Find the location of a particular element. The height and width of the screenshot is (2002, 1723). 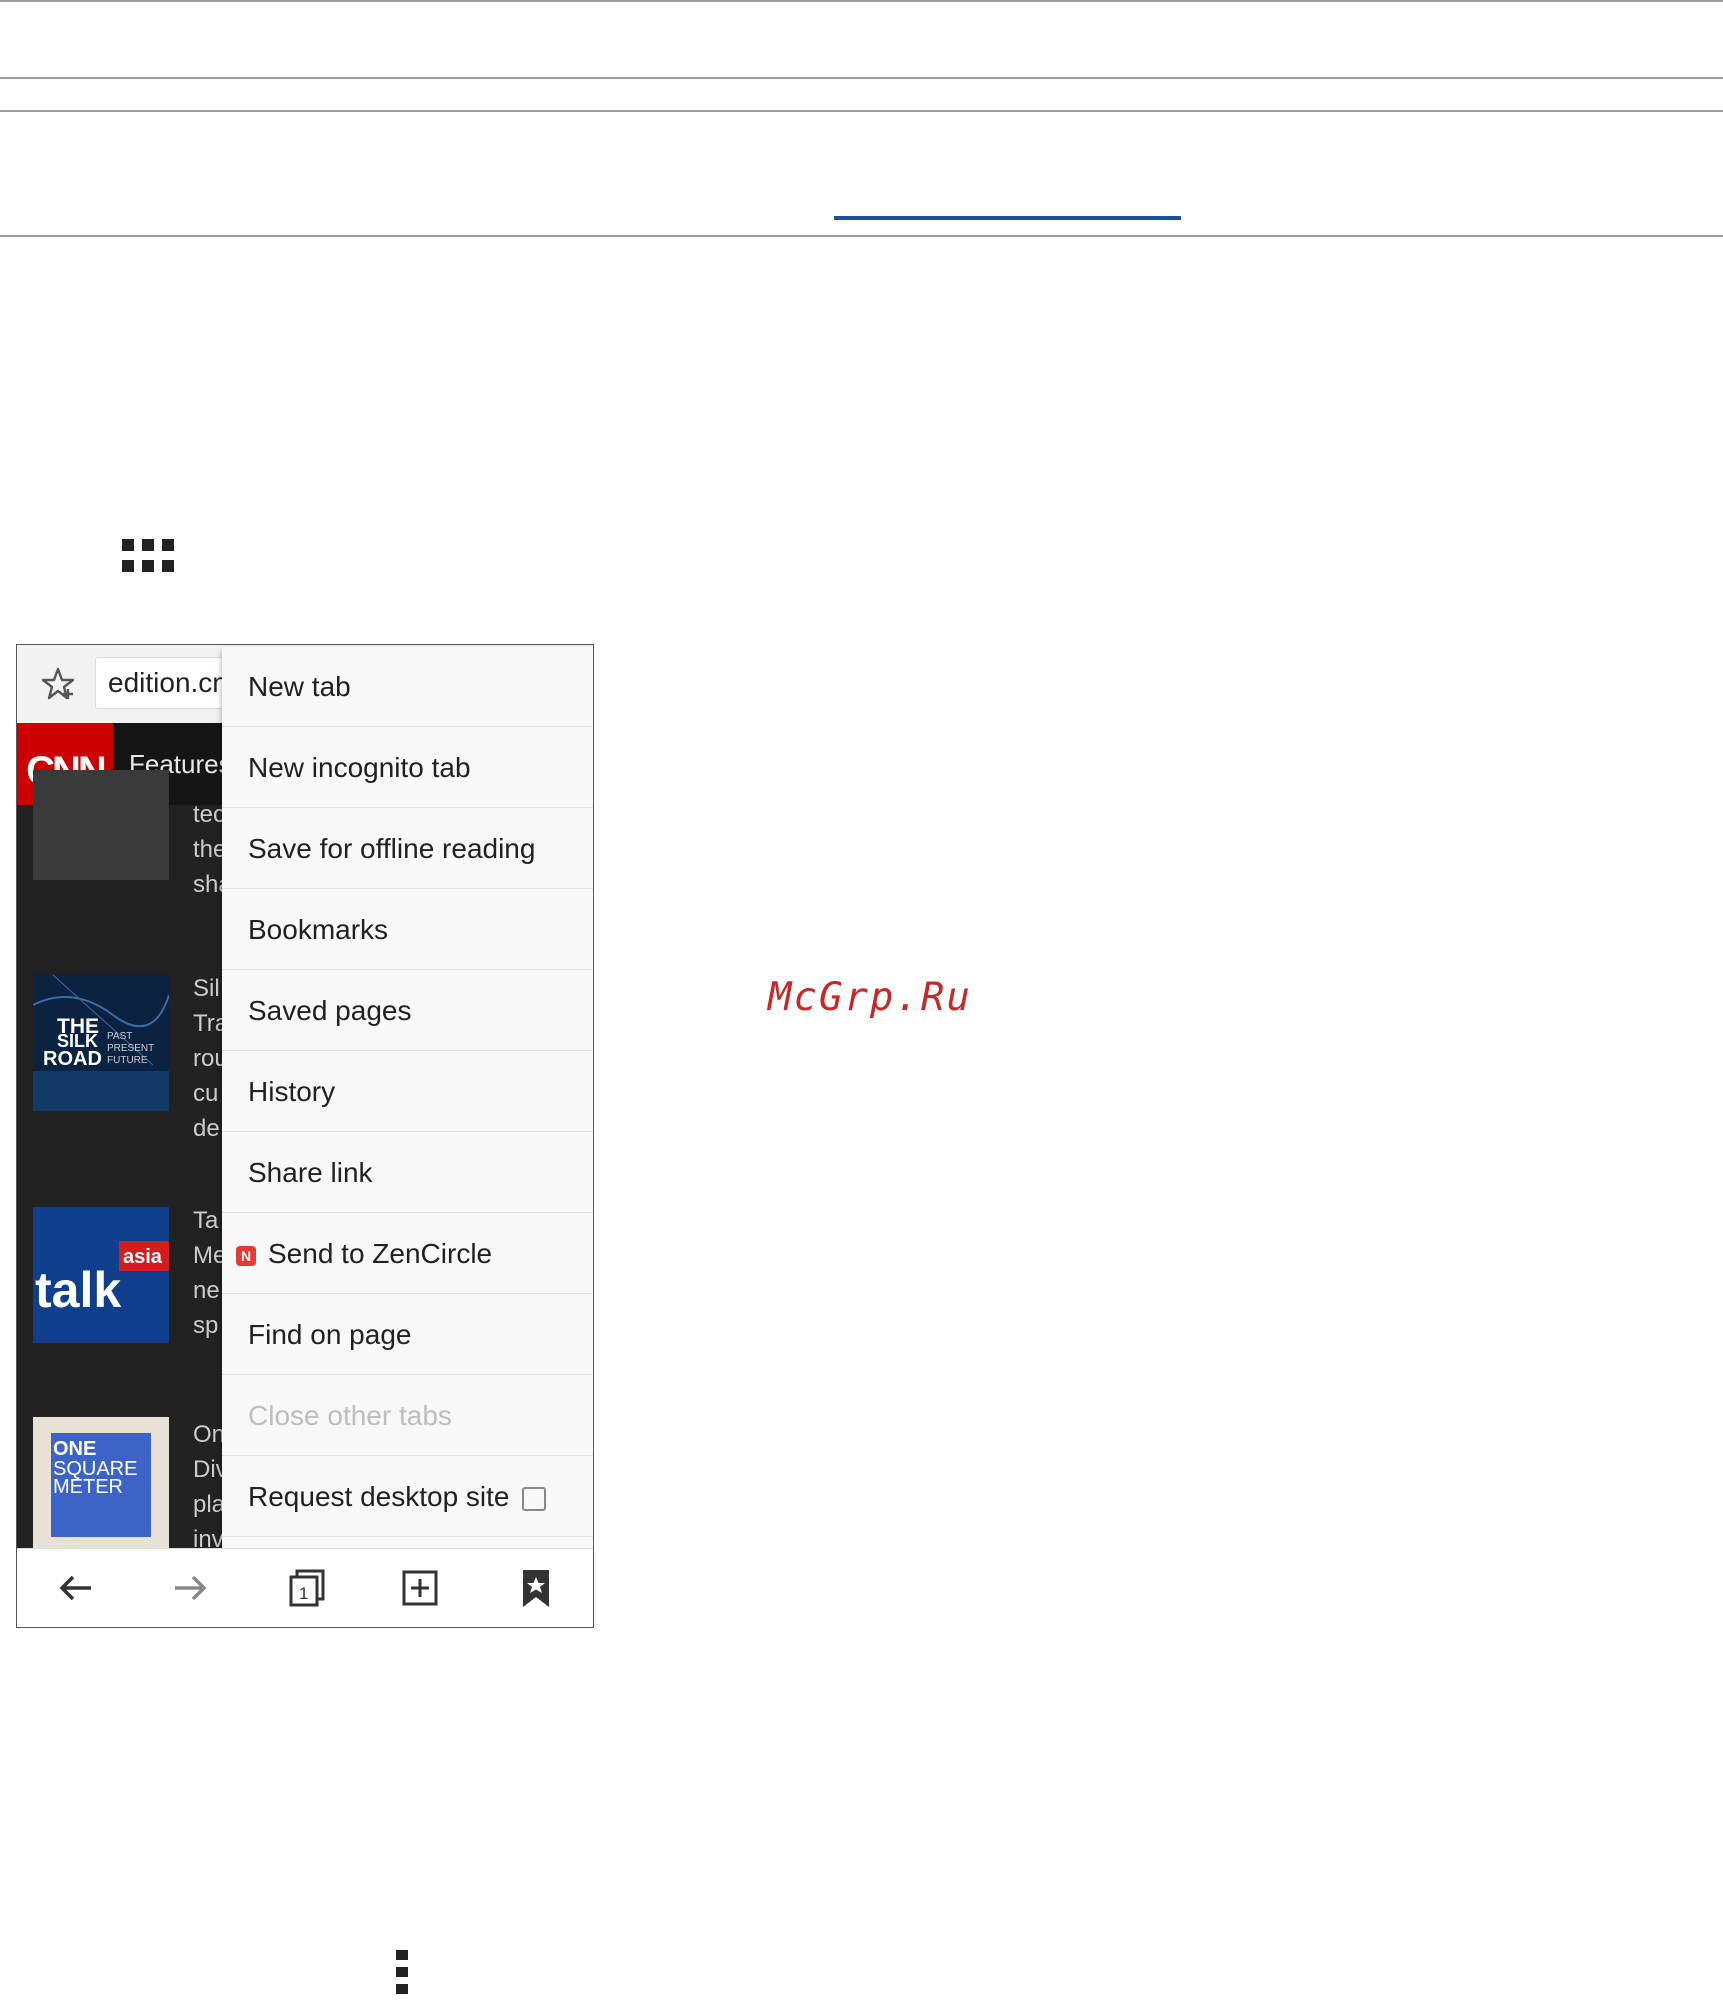

menu-item-save-offline: Save for offline reading is located at coordinates (407, 849).